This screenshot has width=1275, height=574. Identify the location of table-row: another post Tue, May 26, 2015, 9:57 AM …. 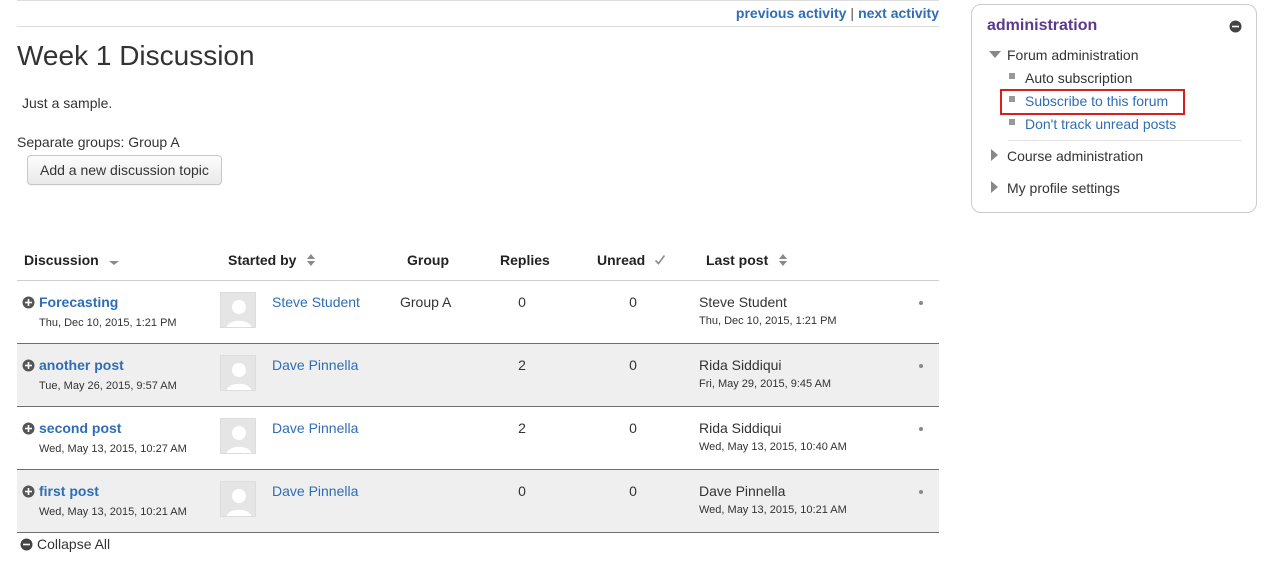
(478, 375).